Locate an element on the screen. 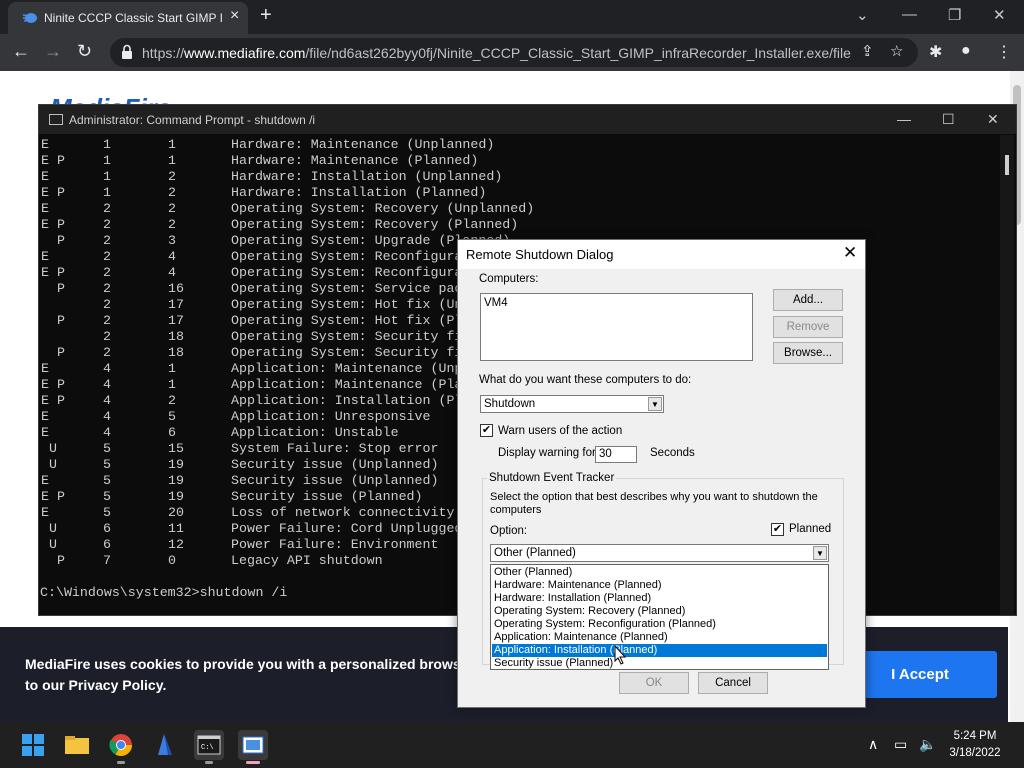  clock-time: 5:24 PM is located at coordinates (975, 736).